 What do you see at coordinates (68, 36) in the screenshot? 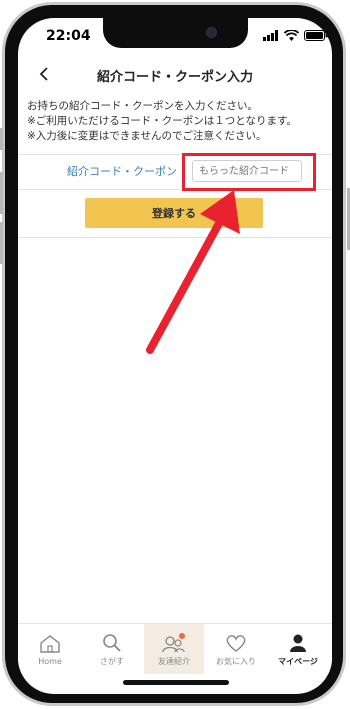
I see `status-time: 22:04` at bounding box center [68, 36].